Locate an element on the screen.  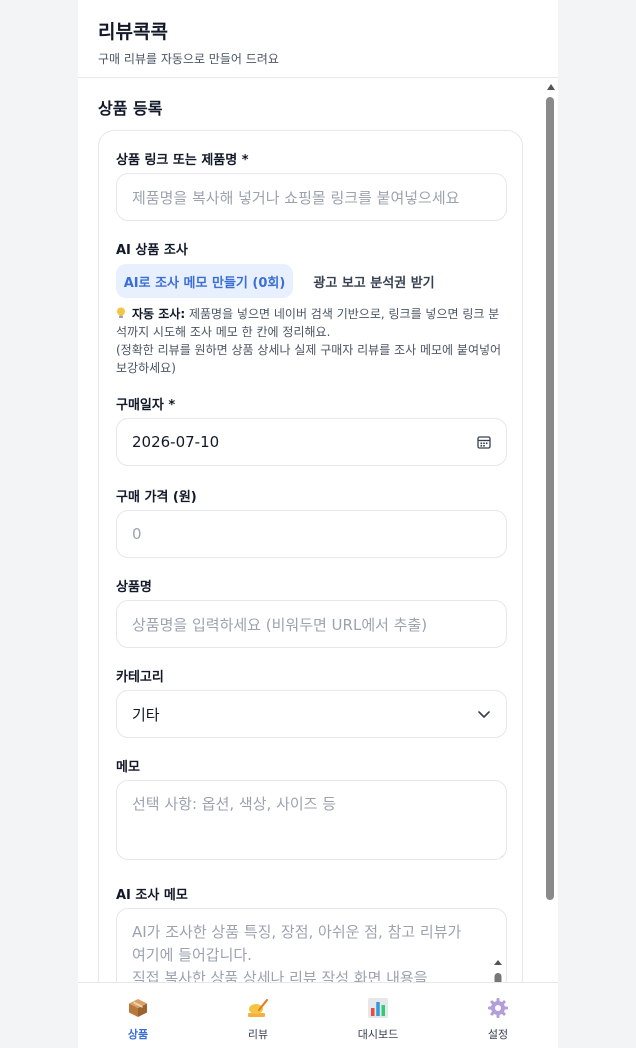
memo-label: 메모 is located at coordinates (128, 767).